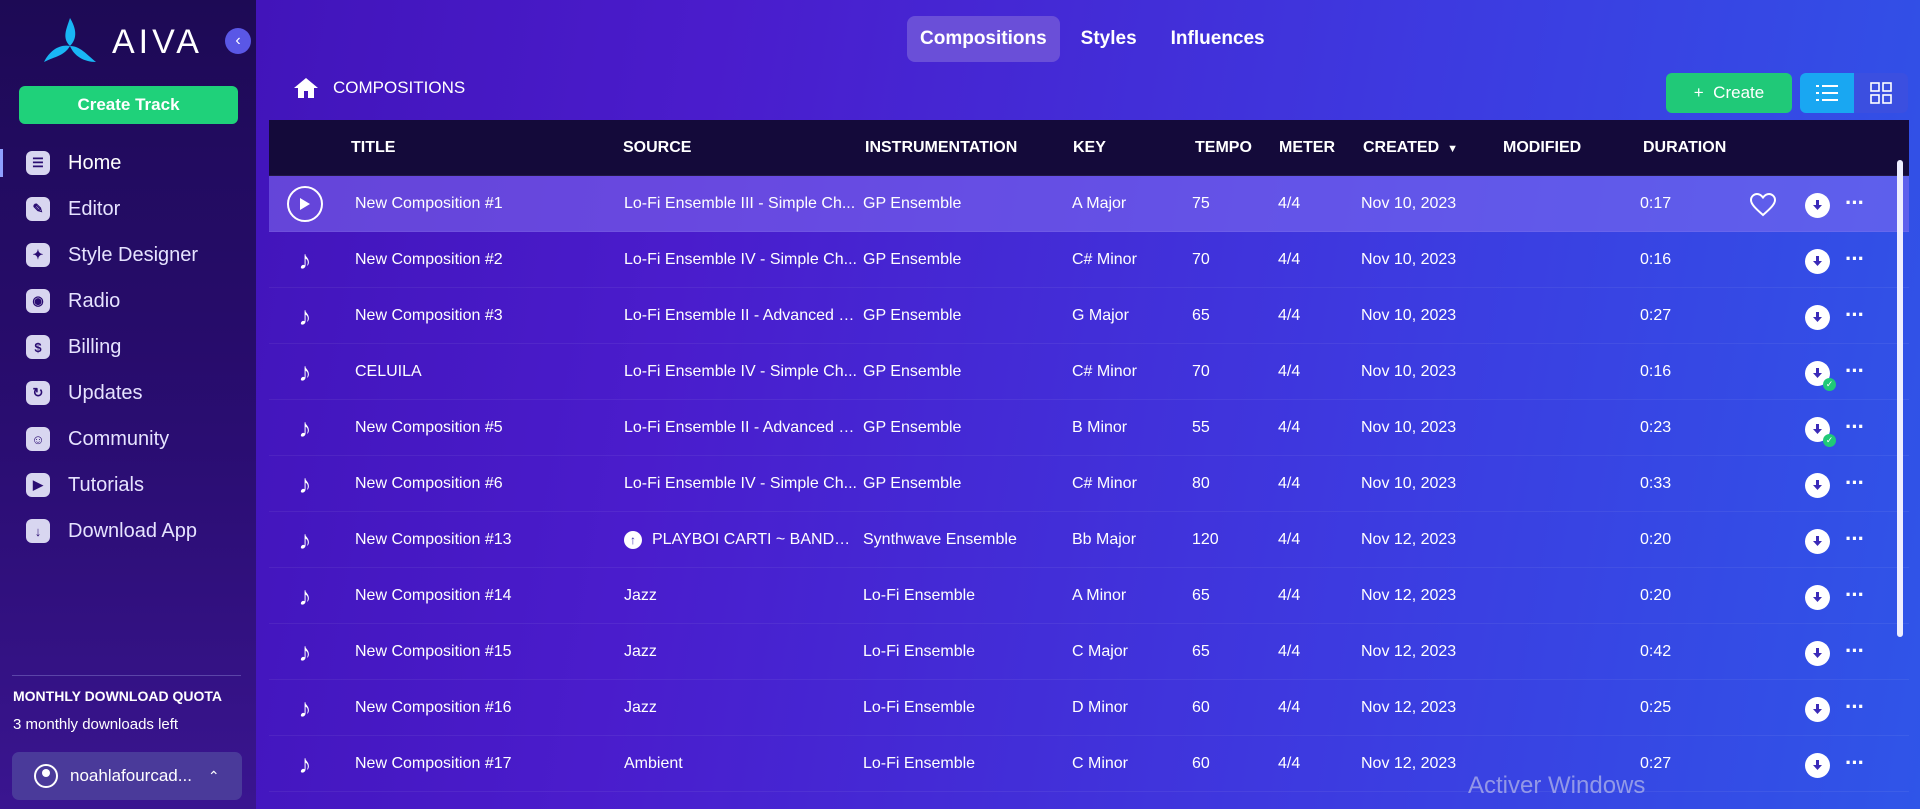 Image resolution: width=1920 pixels, height=809 pixels. What do you see at coordinates (1729, 93) in the screenshot?
I see `create-button: + Create` at bounding box center [1729, 93].